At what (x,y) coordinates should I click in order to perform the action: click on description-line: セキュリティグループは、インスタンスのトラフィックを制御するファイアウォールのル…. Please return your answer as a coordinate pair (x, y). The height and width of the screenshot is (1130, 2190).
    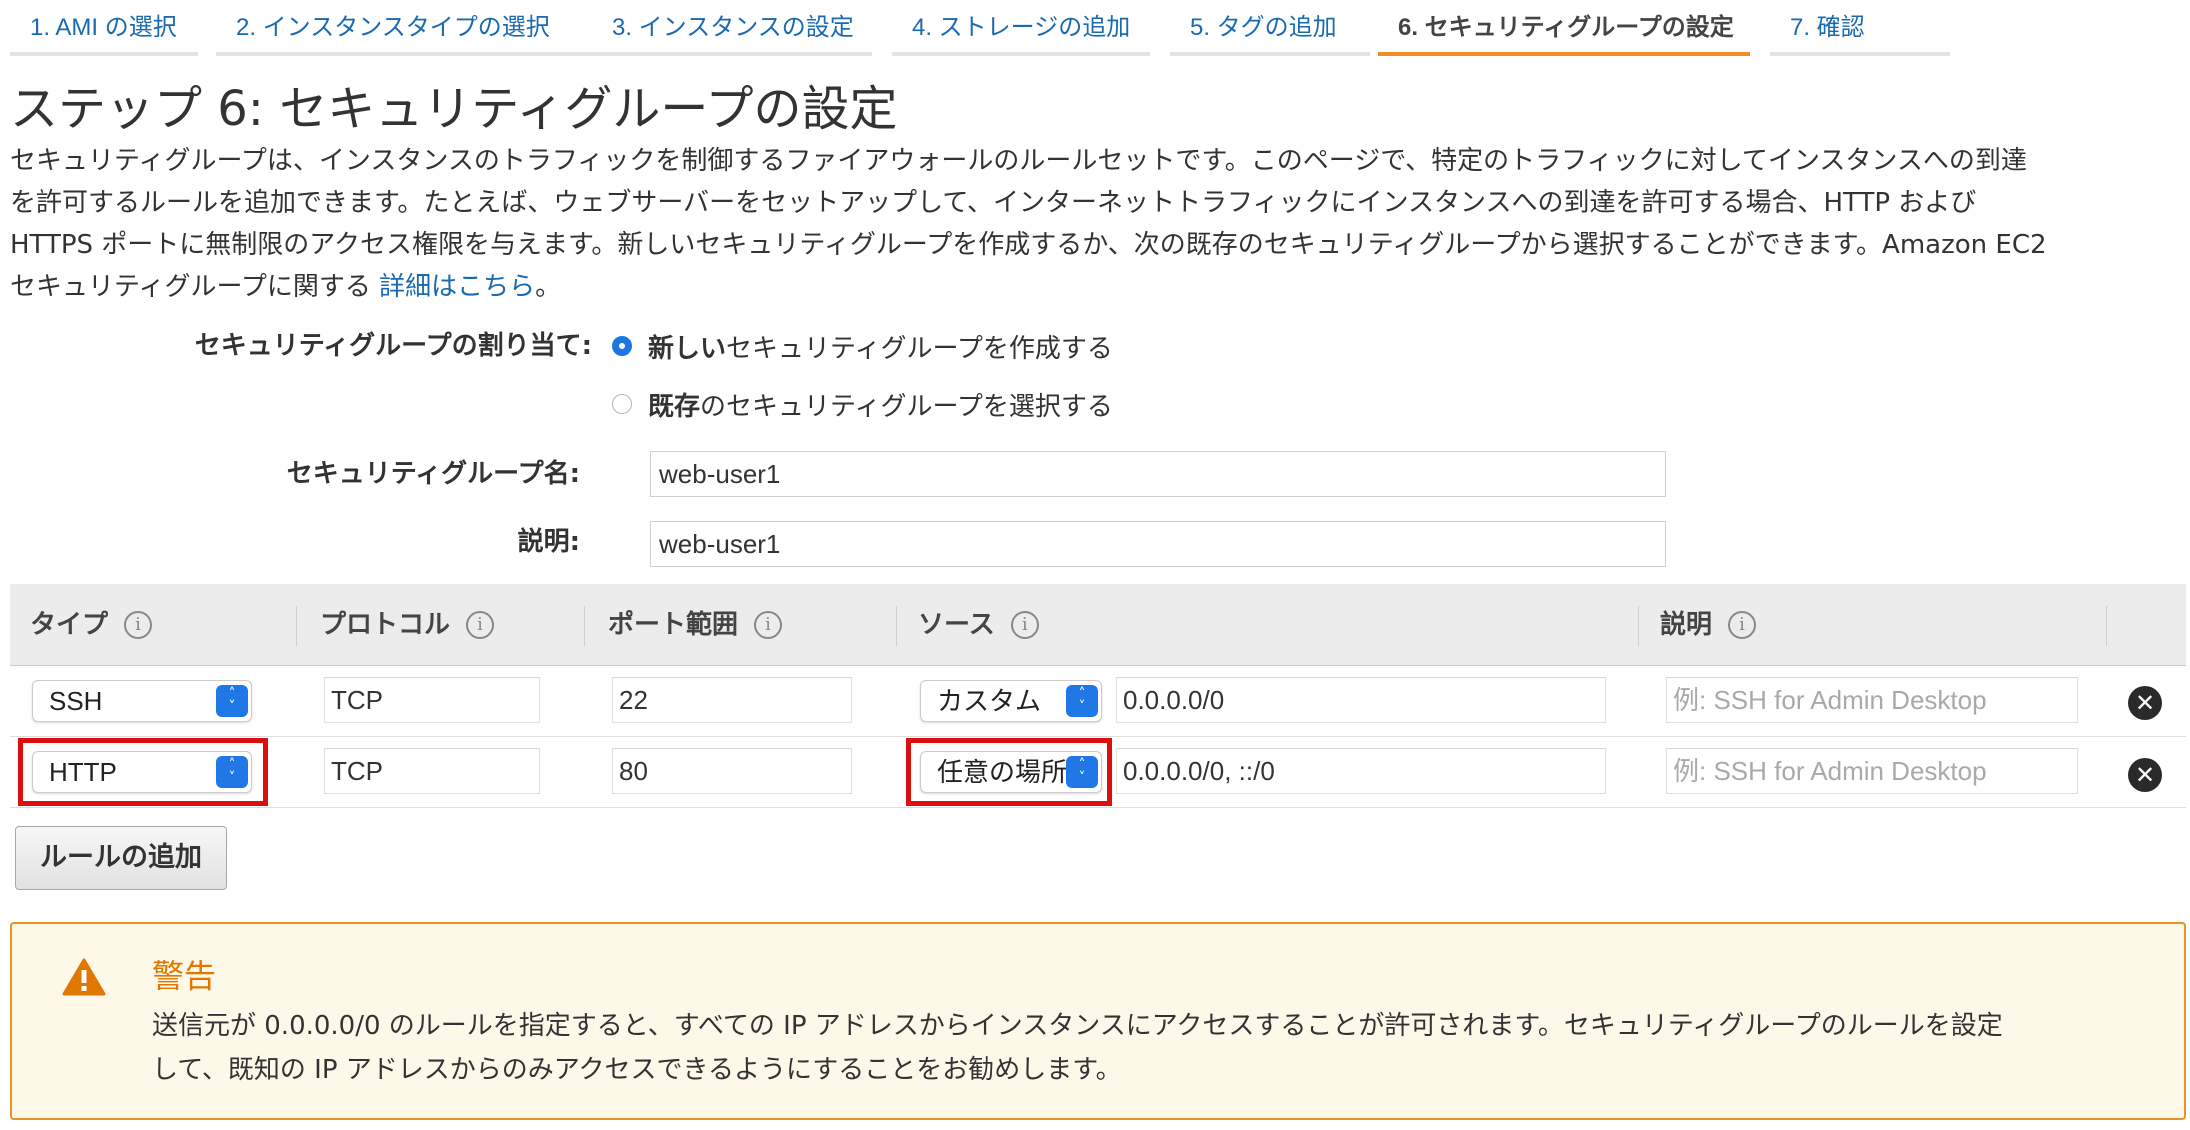
    Looking at the image, I should click on (1018, 161).